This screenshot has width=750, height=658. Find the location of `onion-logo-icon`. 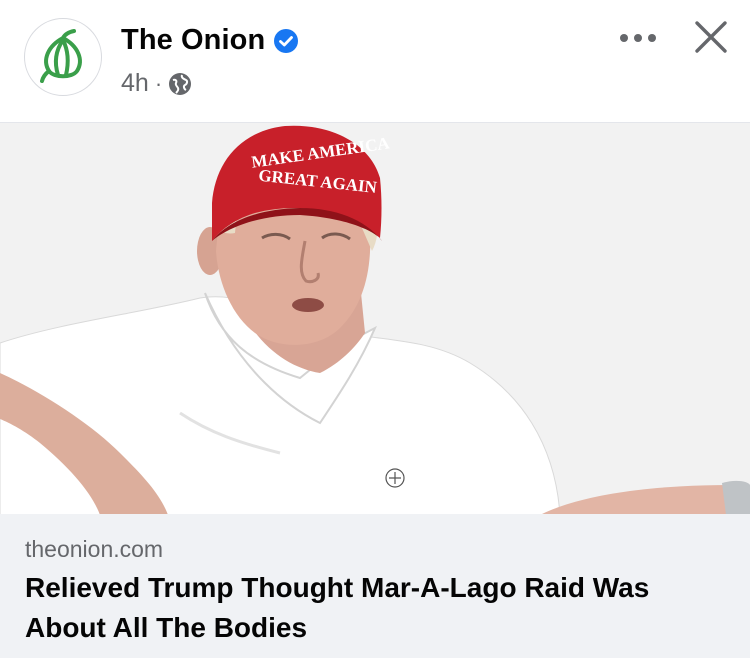

onion-logo-icon is located at coordinates (61, 56).